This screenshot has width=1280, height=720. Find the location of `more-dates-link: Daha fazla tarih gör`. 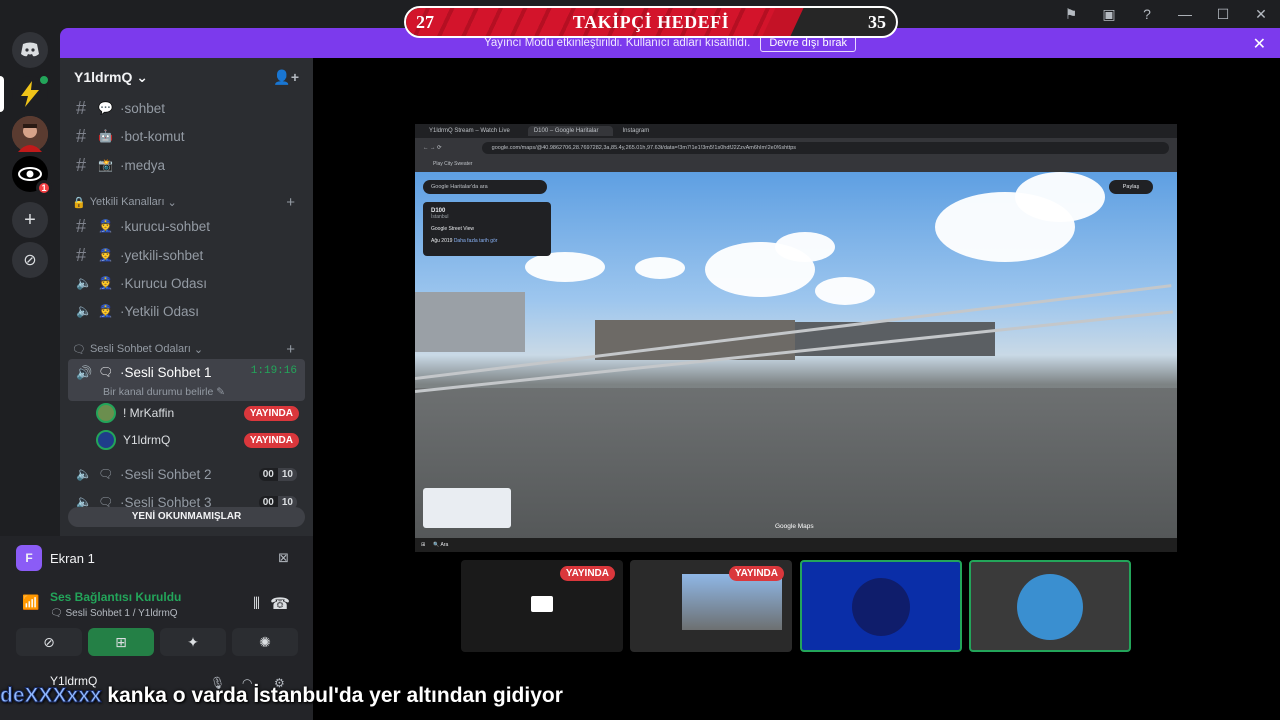

more-dates-link: Daha fazla tarih gör is located at coordinates (476, 241).